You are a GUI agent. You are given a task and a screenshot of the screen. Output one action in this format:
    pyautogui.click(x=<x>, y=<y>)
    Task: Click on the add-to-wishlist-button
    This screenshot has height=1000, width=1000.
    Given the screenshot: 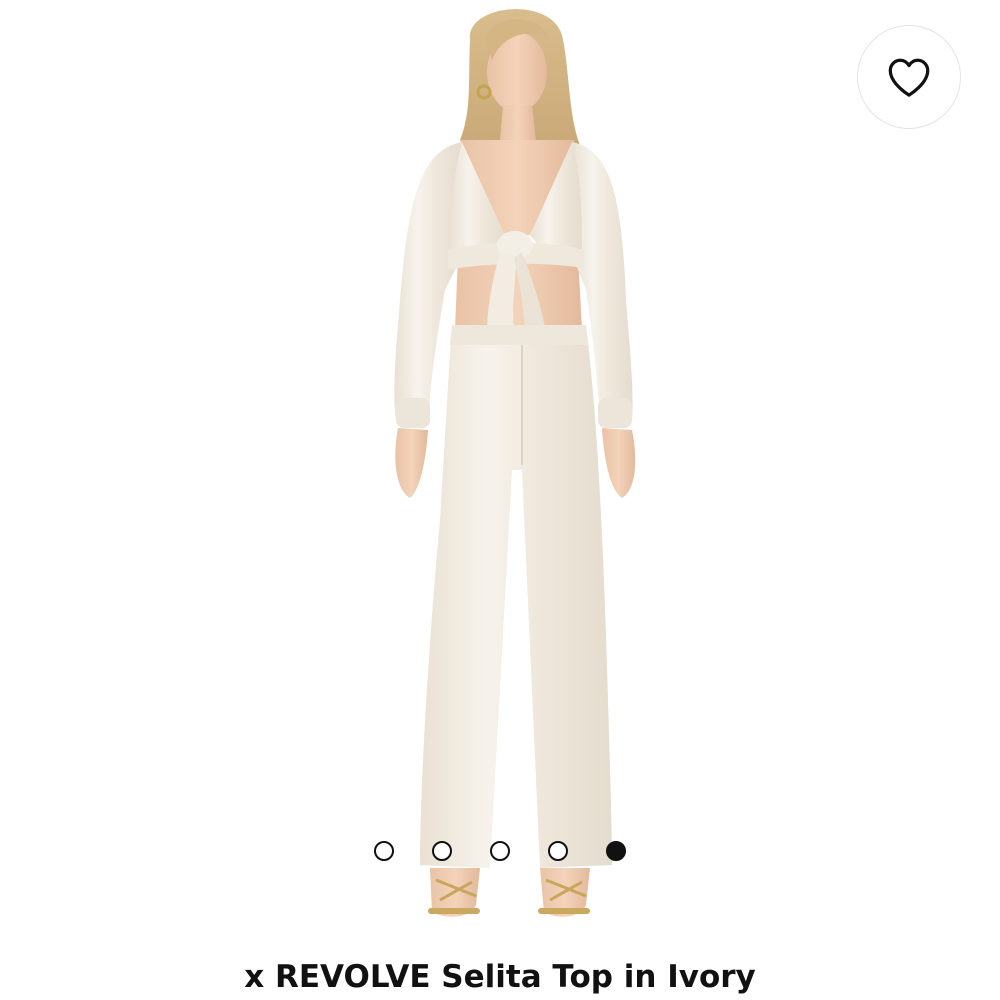 What is the action you would take?
    pyautogui.click(x=909, y=77)
    